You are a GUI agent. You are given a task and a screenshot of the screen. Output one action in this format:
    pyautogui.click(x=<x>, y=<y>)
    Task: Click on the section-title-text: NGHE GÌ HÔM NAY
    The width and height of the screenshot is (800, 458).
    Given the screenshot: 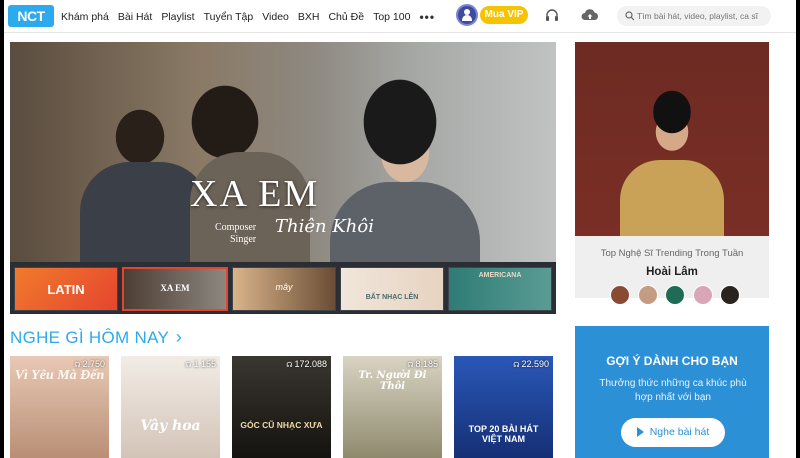 What is the action you would take?
    pyautogui.click(x=89, y=337)
    